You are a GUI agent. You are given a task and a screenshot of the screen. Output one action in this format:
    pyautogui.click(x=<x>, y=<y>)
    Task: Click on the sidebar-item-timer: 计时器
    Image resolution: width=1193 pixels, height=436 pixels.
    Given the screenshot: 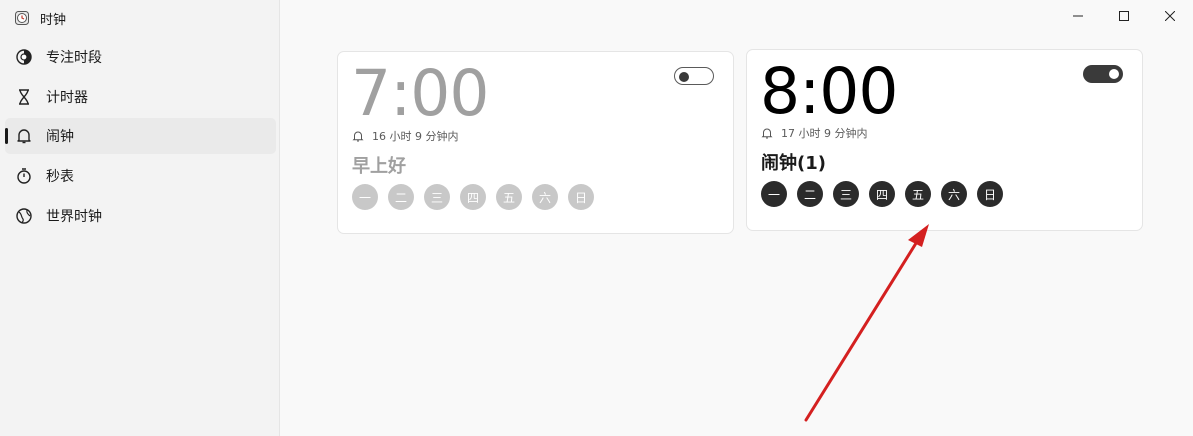 What is the action you would take?
    pyautogui.click(x=140, y=97)
    